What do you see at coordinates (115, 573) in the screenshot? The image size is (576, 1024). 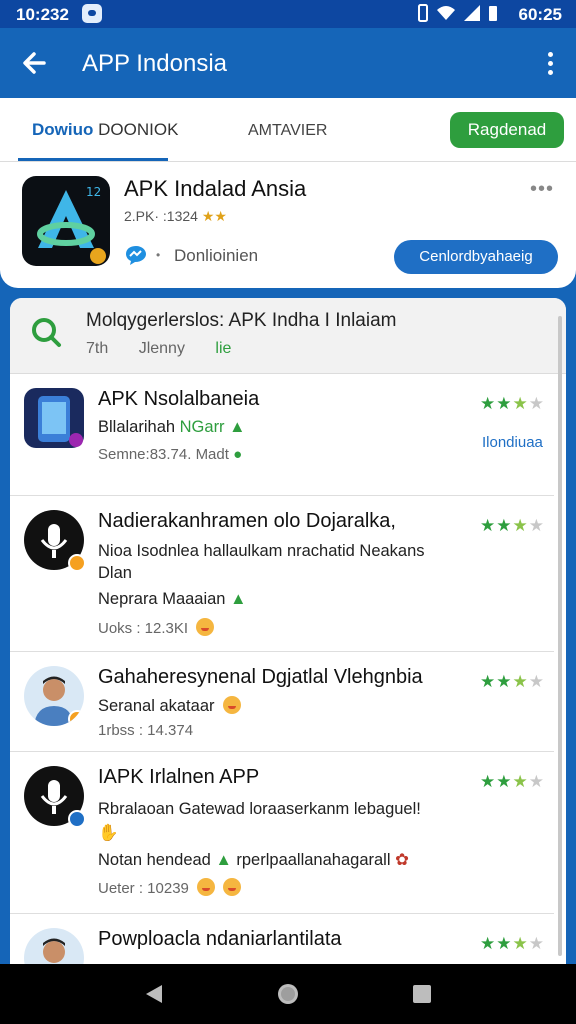 I see `list-item-desc-2: Dlan` at bounding box center [115, 573].